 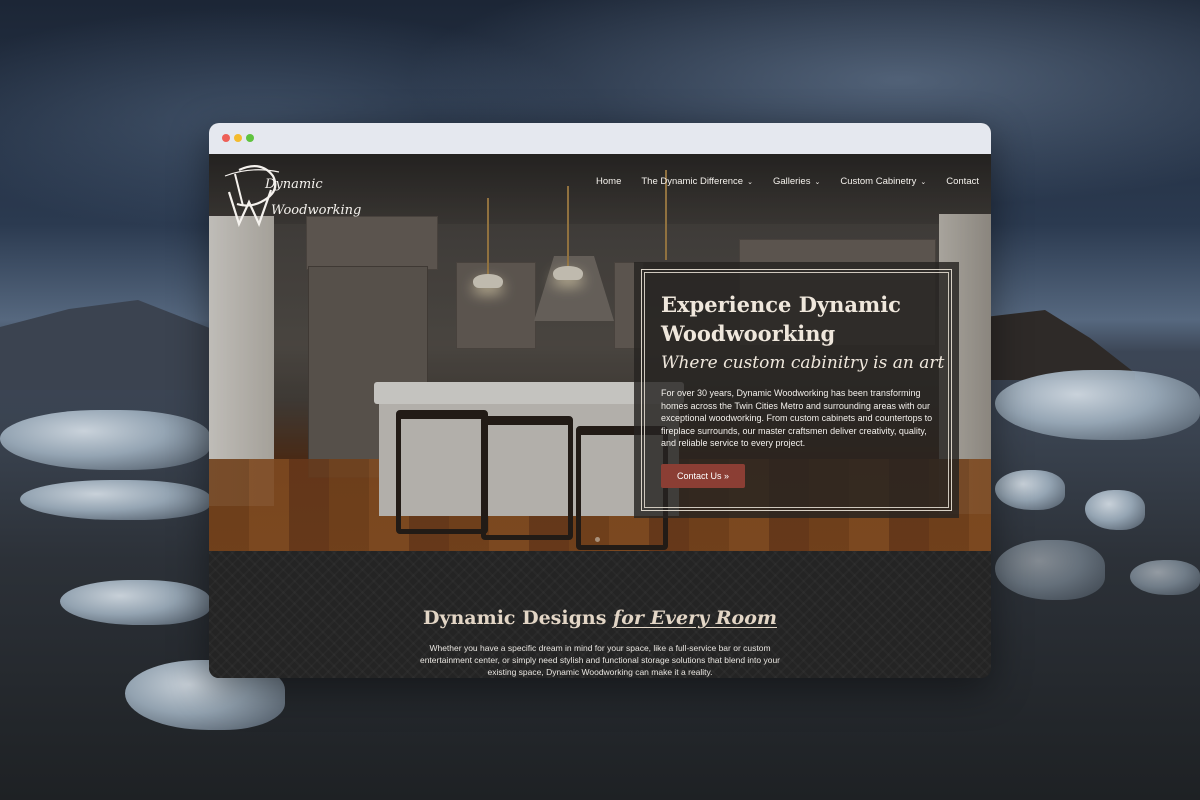 I want to click on nav-custom-cabinetry: Custom Cabinetry ⌄, so click(x=883, y=181).